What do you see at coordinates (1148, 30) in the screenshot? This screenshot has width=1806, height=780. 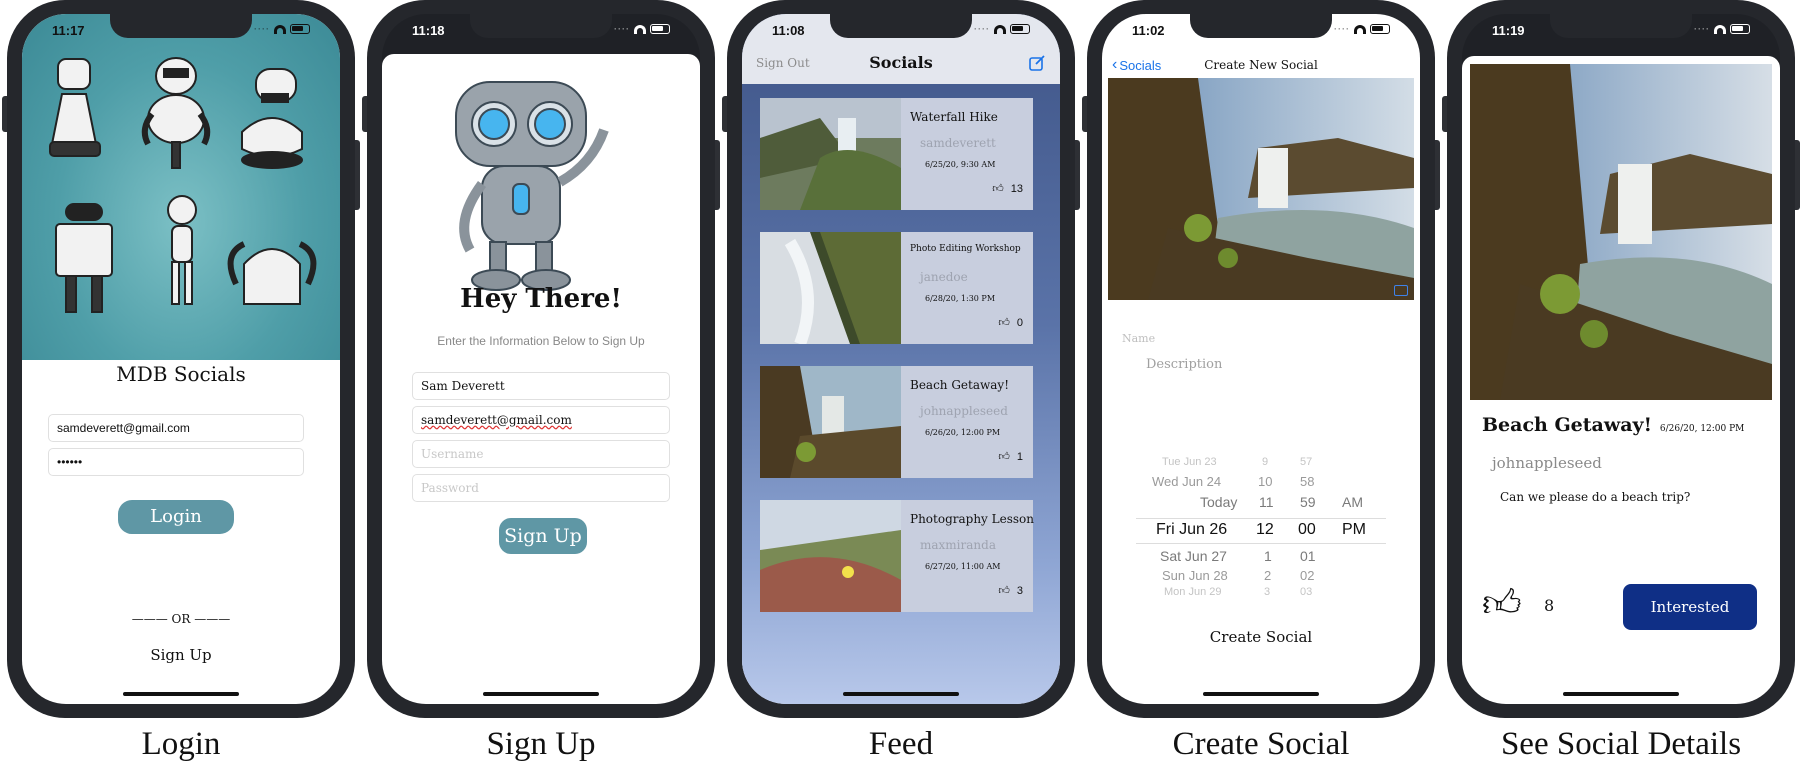 I see `status-time: 11:02` at bounding box center [1148, 30].